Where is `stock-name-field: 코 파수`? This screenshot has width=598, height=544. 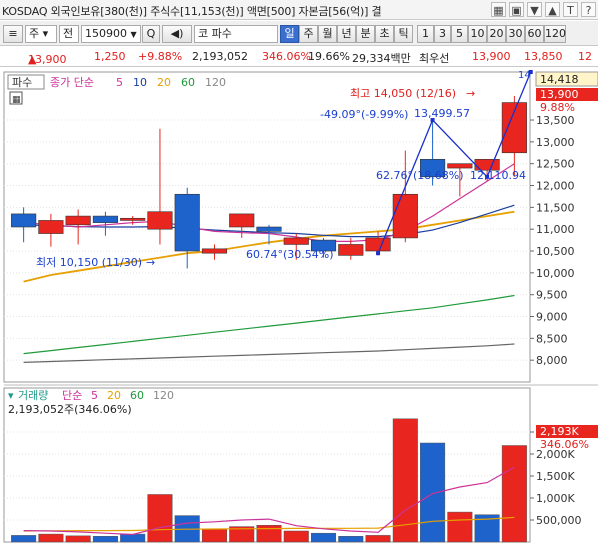 stock-name-field: 코 파수 is located at coordinates (236, 34).